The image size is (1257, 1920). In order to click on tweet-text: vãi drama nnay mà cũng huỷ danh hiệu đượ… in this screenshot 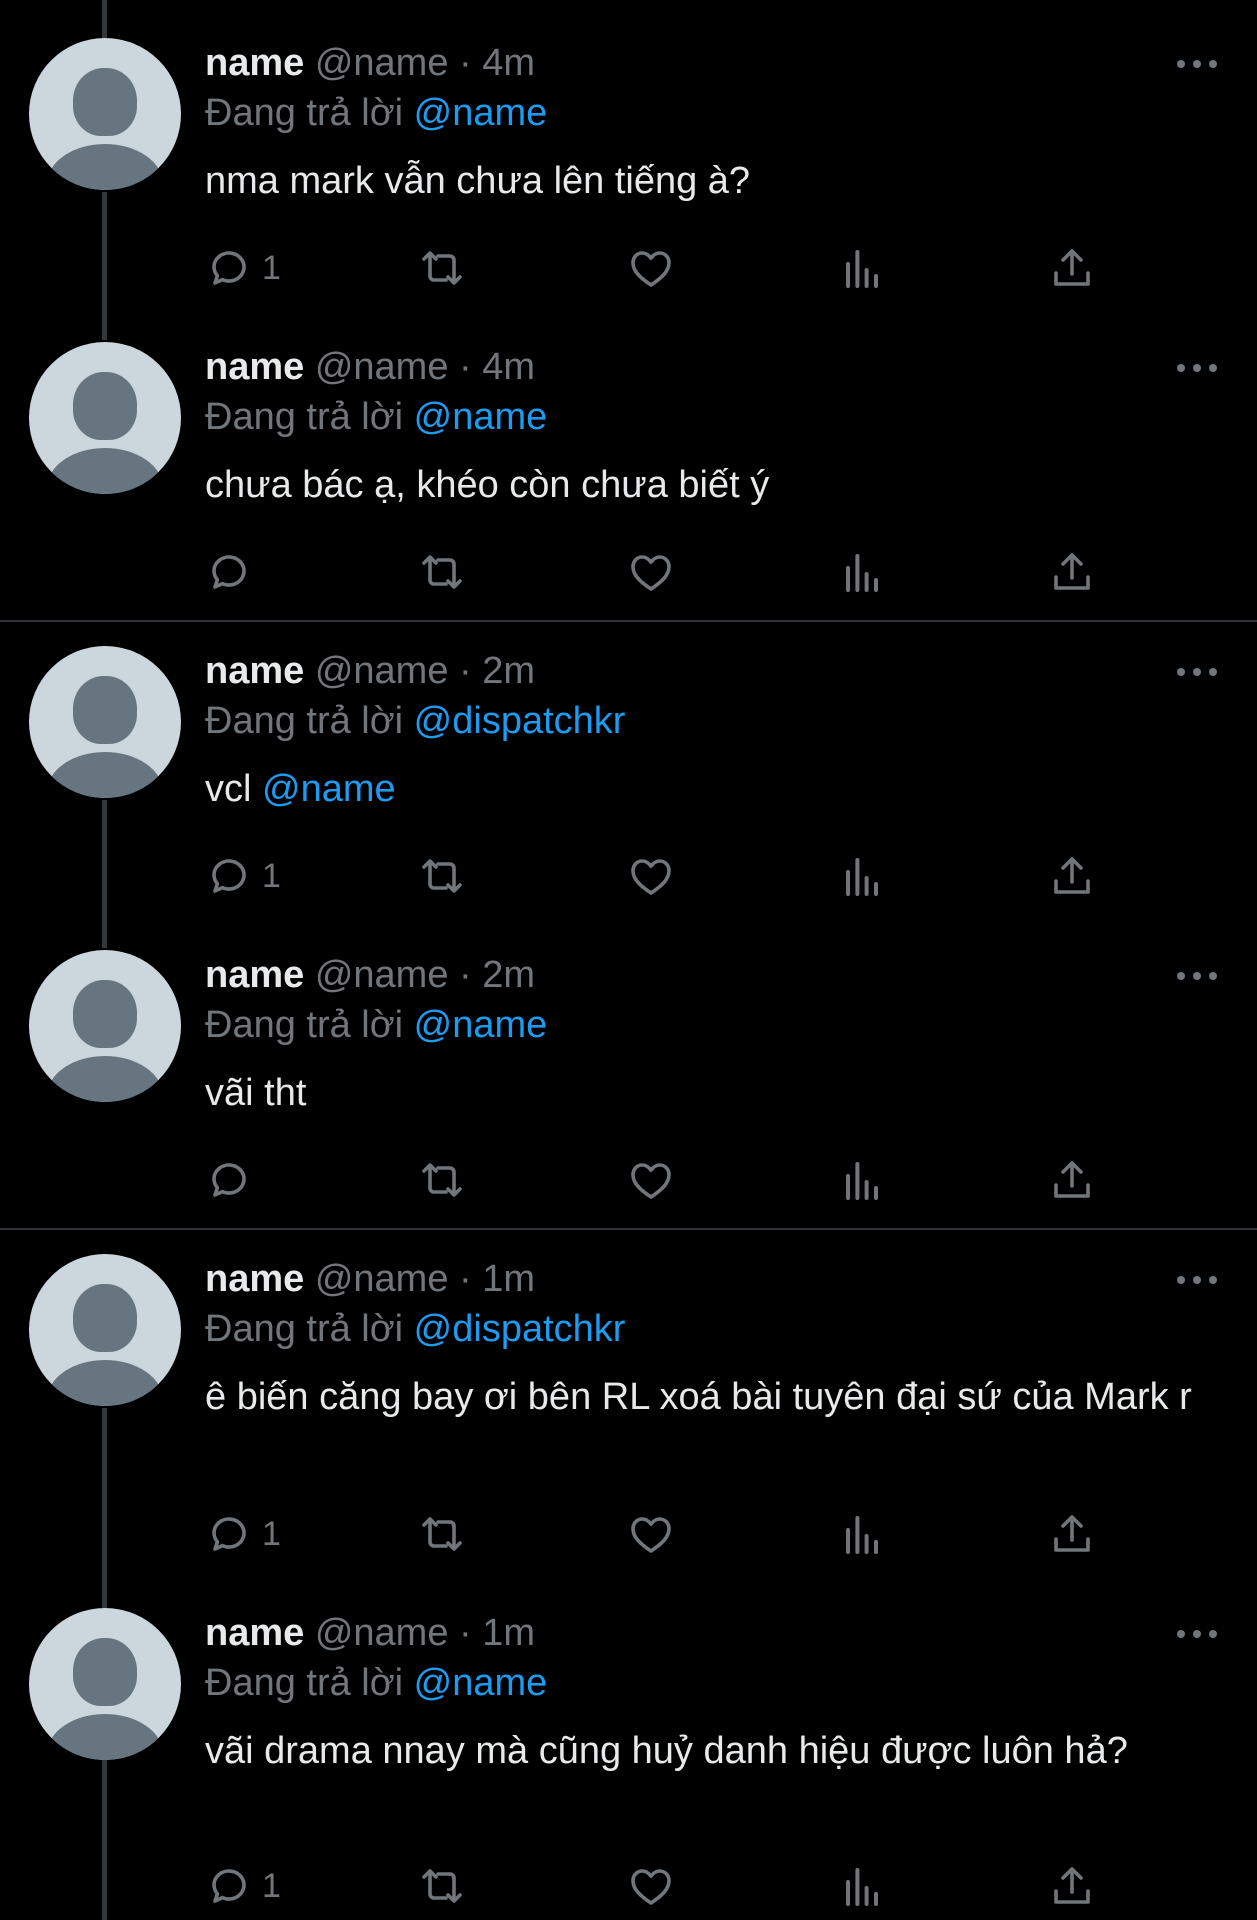, I will do `click(700, 1751)`.